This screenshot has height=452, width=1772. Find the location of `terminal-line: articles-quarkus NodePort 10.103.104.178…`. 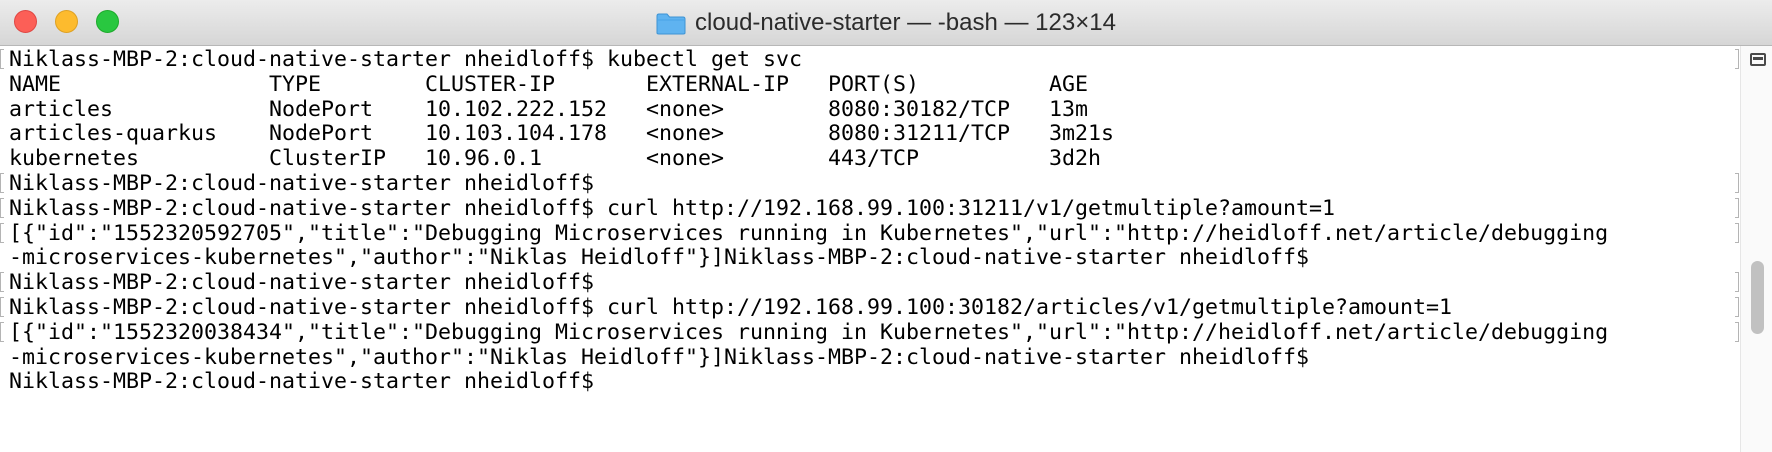

terminal-line: articles-quarkus NodePort 10.103.104.178… is located at coordinates (870, 134).